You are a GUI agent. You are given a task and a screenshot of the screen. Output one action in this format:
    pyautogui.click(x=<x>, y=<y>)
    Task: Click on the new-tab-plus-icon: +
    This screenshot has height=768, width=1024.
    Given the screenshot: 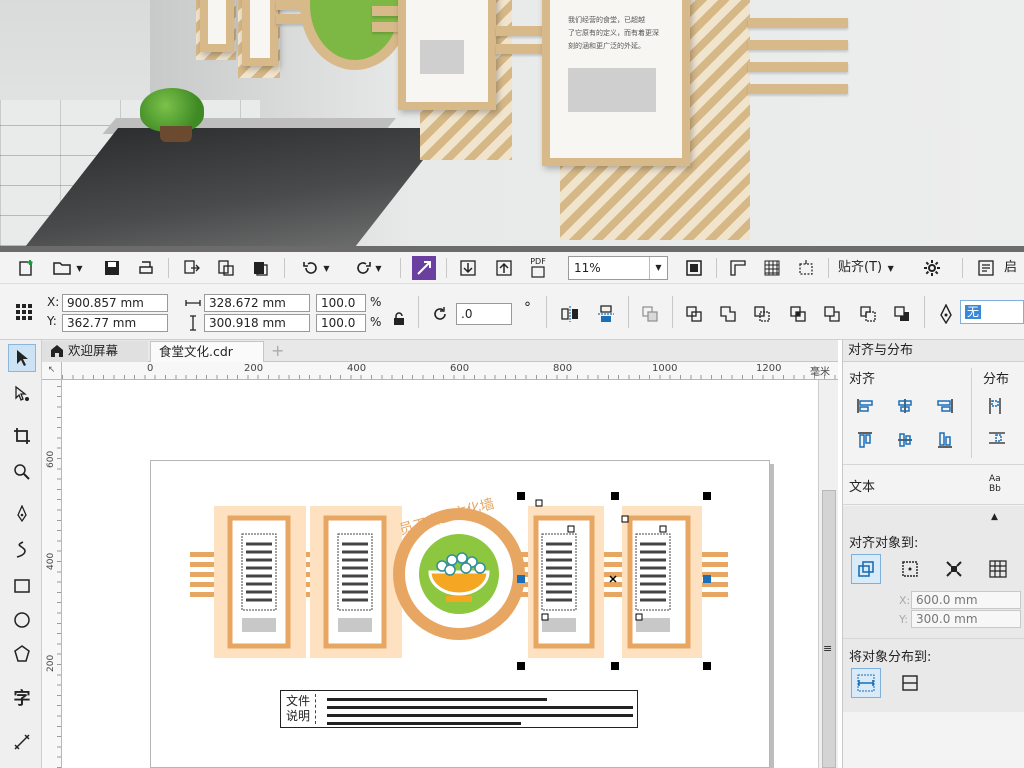 What is the action you would take?
    pyautogui.click(x=278, y=351)
    